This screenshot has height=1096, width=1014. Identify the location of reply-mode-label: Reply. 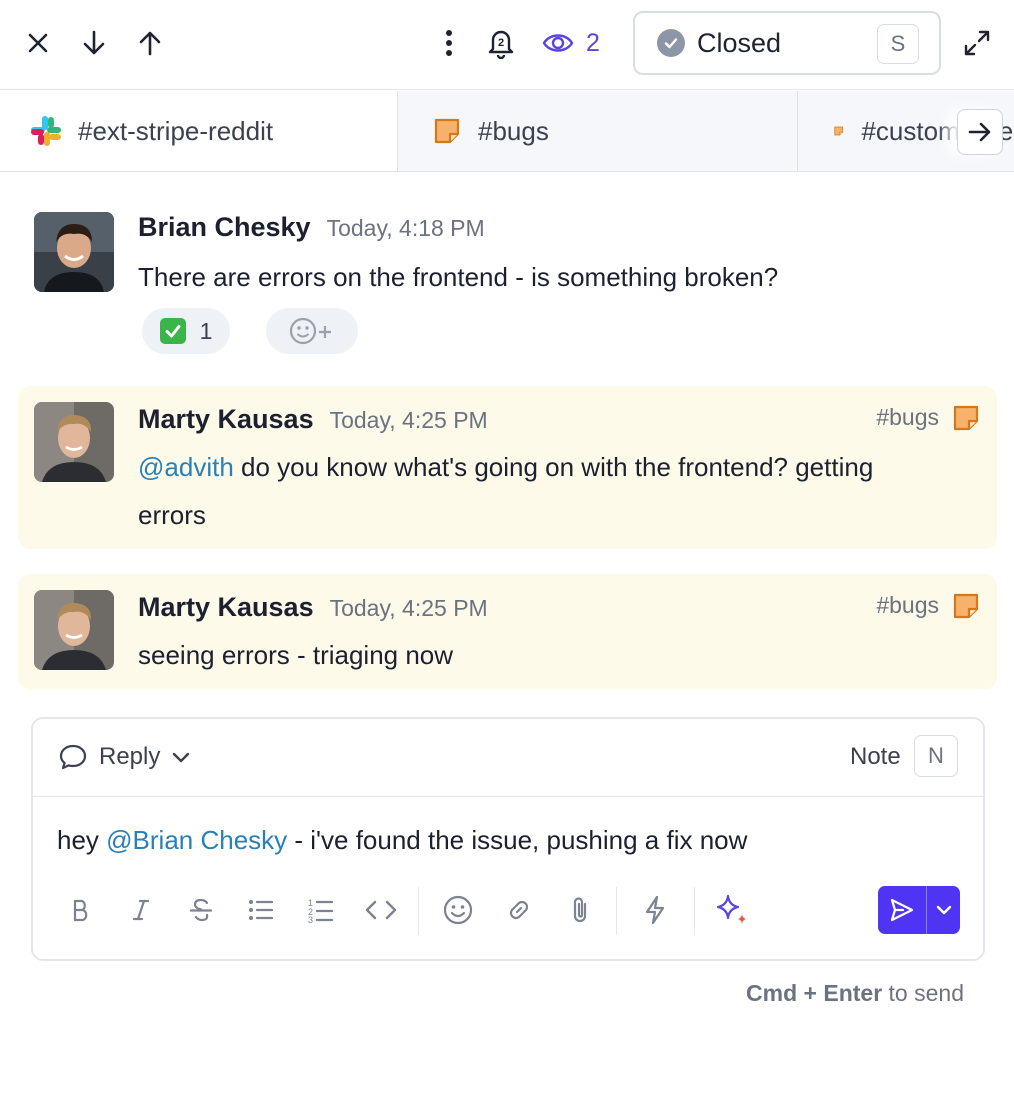
(130, 756).